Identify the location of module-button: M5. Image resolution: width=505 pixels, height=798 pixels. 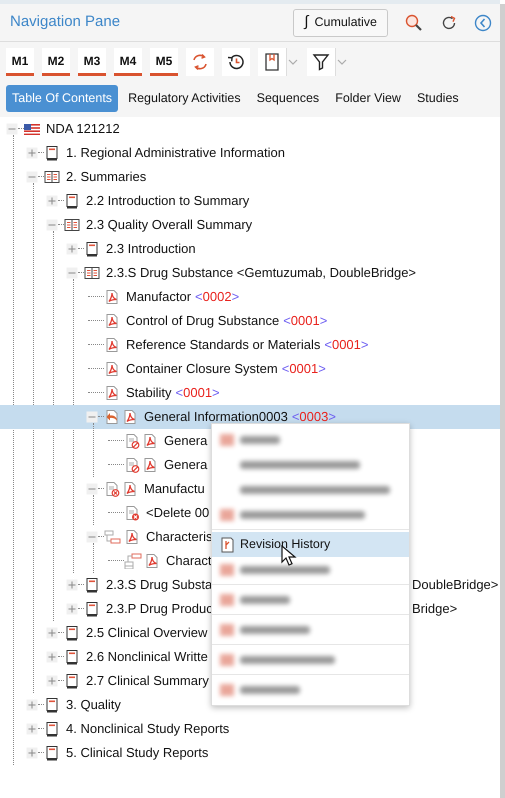
(164, 62).